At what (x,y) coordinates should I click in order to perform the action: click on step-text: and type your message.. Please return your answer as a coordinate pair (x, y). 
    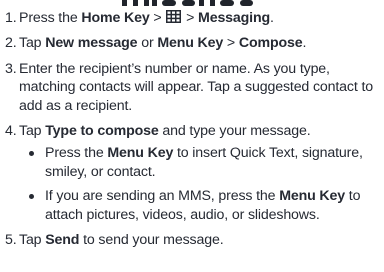
    Looking at the image, I should click on (234, 131).